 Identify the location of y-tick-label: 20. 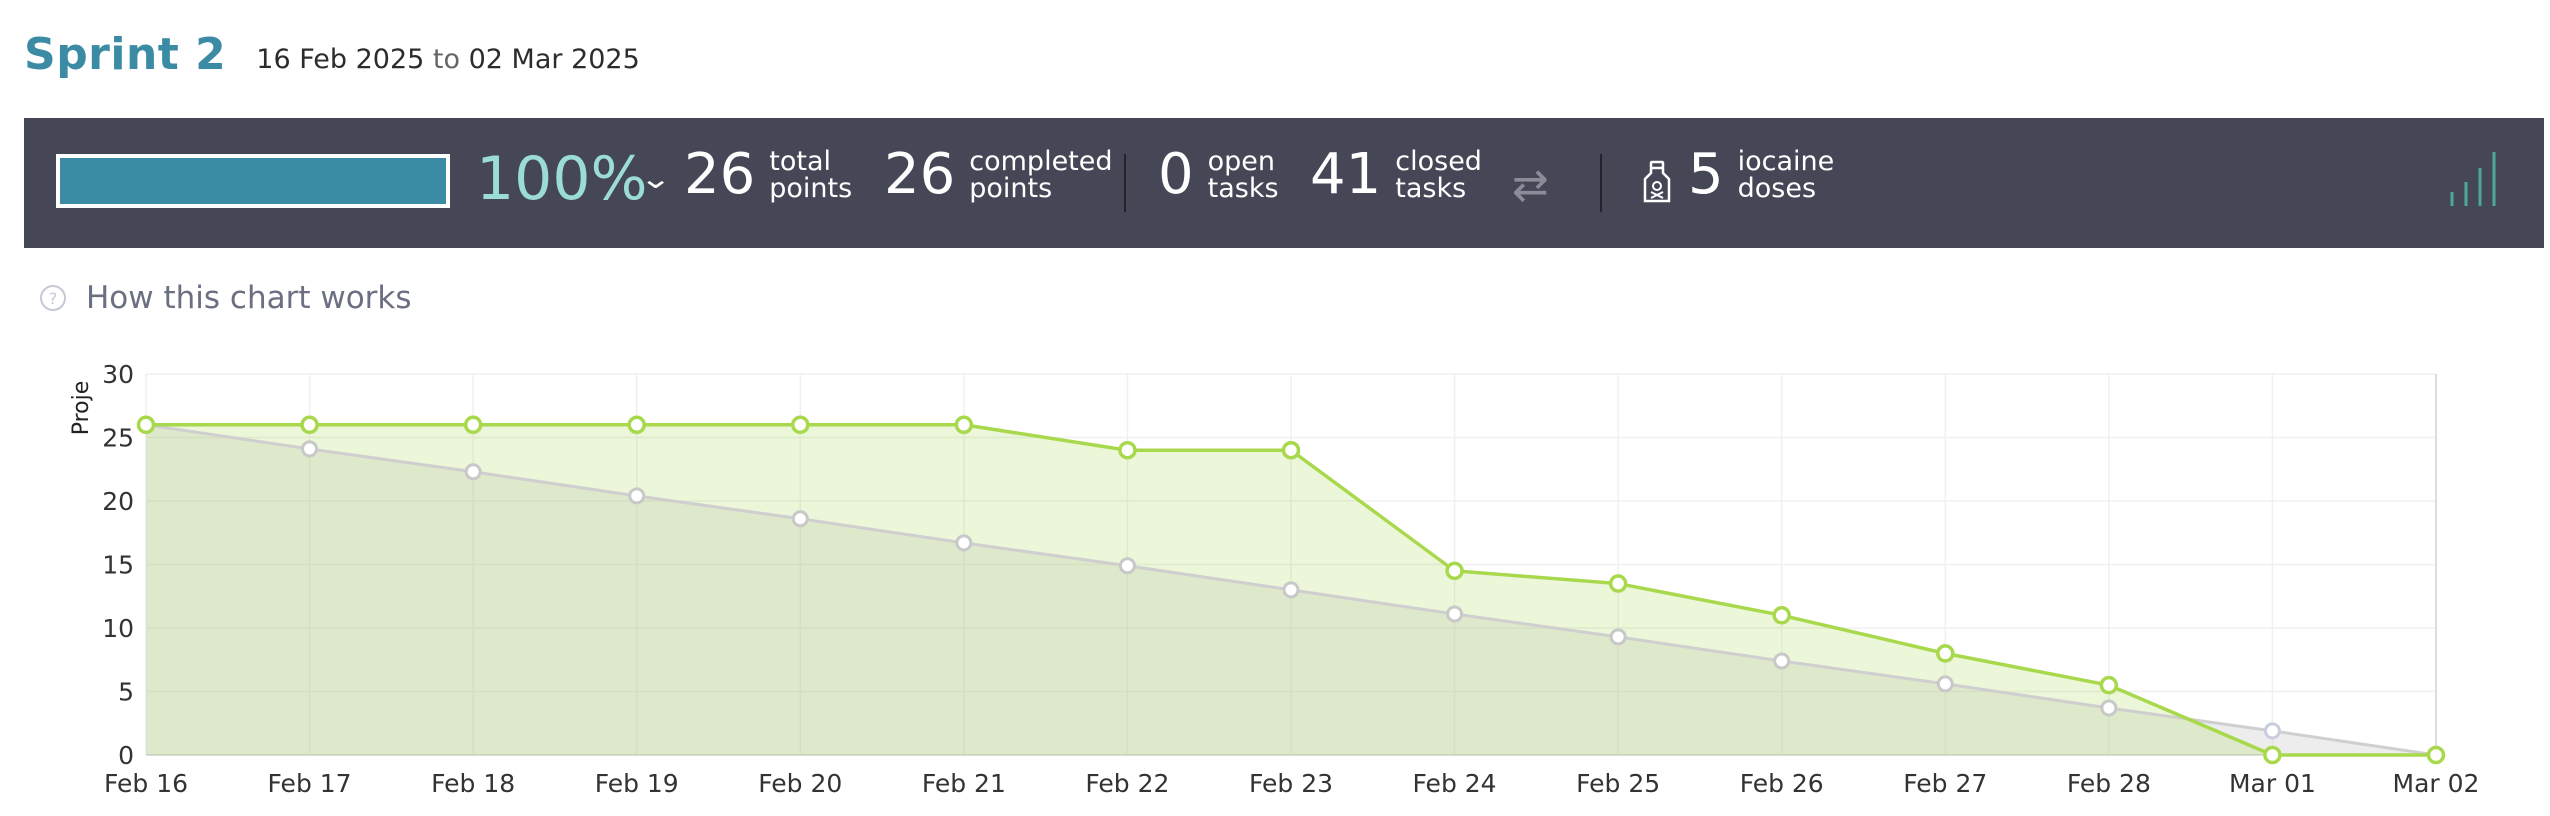
(118, 501).